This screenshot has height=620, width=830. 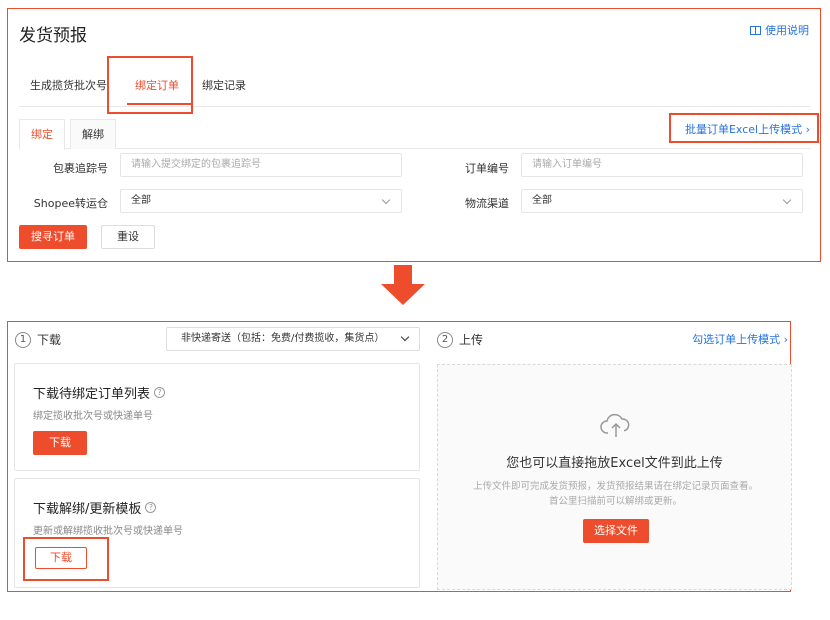 I want to click on shipping-type-value: 非快递寄送（包括：免费/付费揽收，集货点）, so click(x=283, y=338).